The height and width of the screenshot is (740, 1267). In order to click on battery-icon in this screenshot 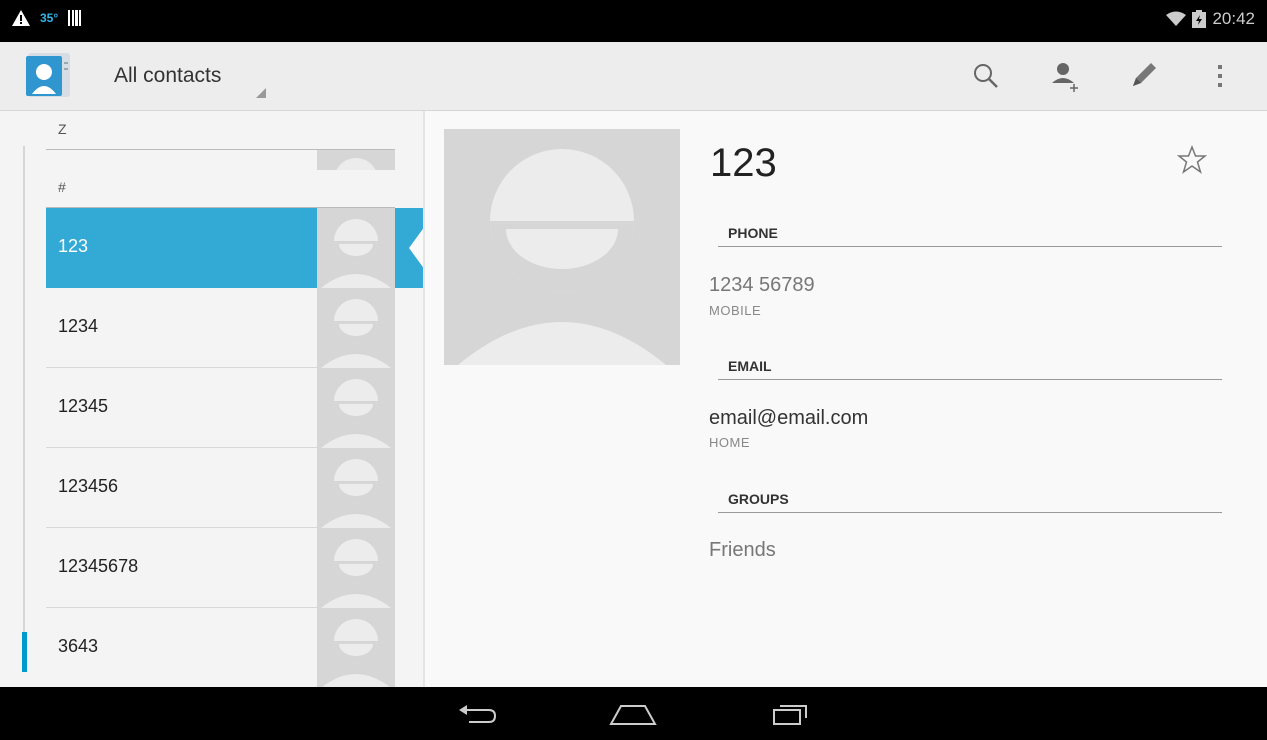, I will do `click(1199, 19)`.